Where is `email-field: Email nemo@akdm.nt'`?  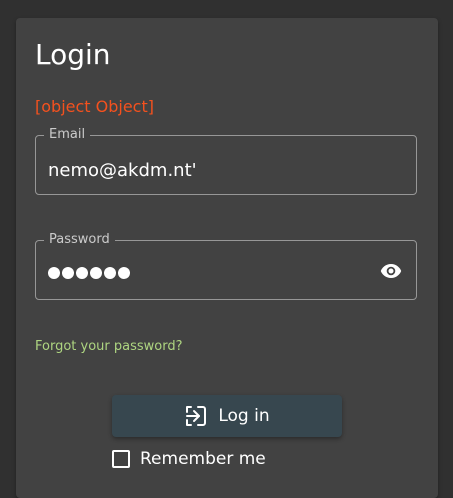
email-field: Email nemo@akdm.nt' is located at coordinates (226, 161).